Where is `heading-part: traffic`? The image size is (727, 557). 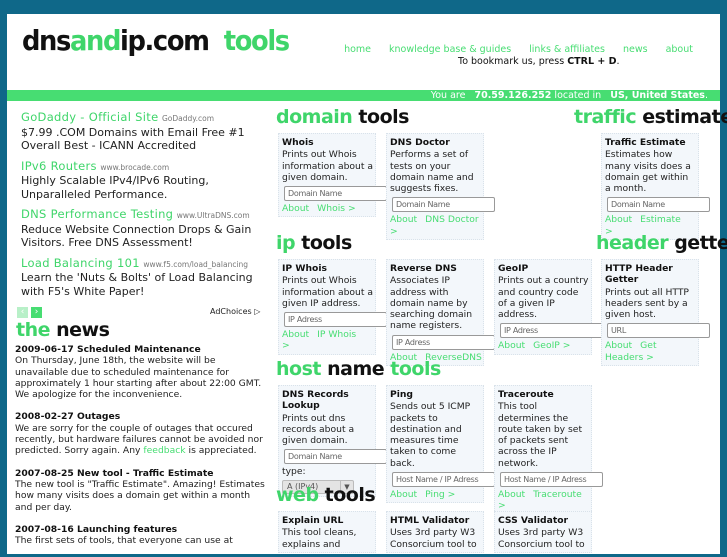
heading-part: traffic is located at coordinates (605, 117).